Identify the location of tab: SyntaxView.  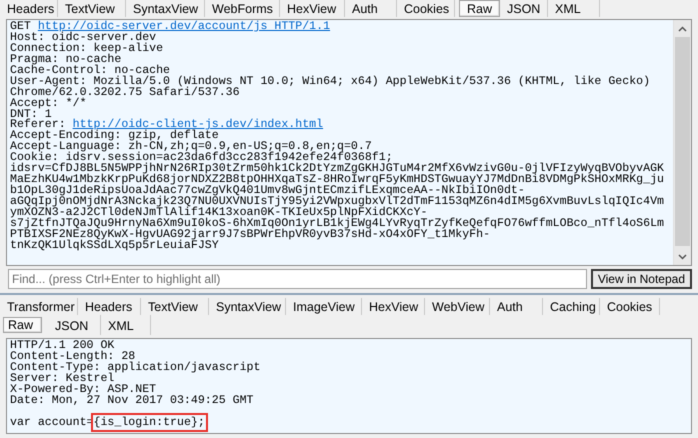
(165, 8).